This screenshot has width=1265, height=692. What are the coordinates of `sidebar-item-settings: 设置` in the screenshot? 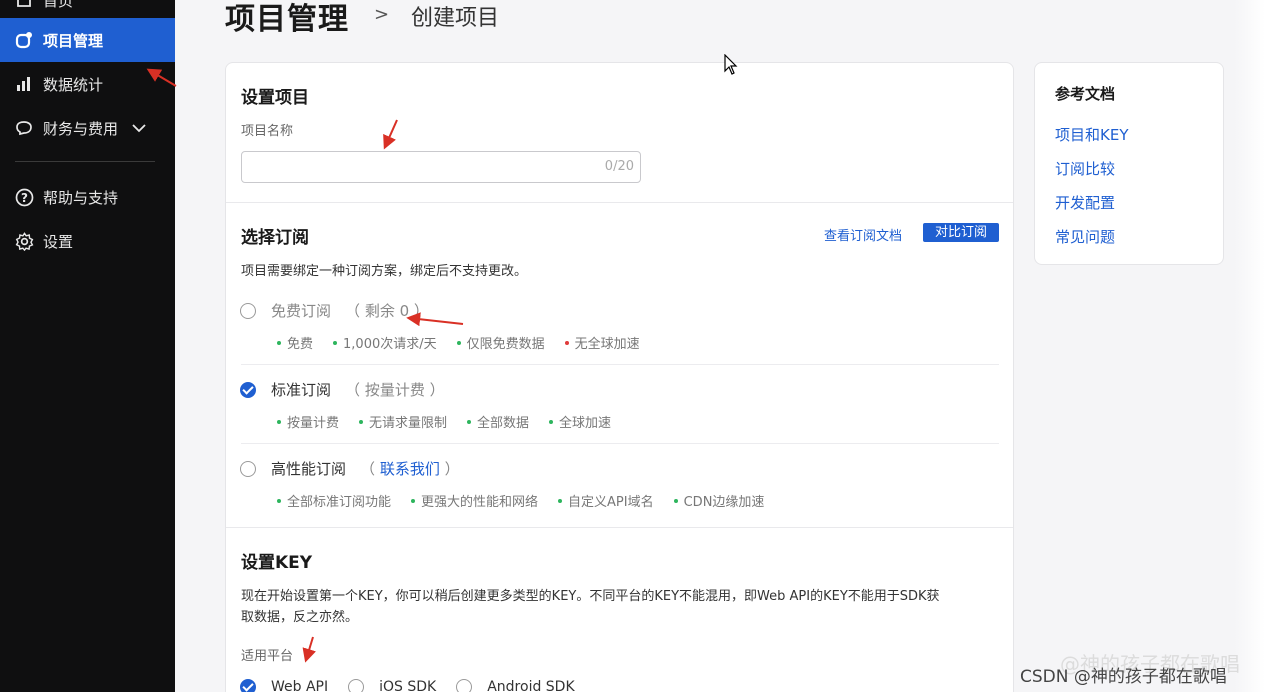 It's located at (87, 241).